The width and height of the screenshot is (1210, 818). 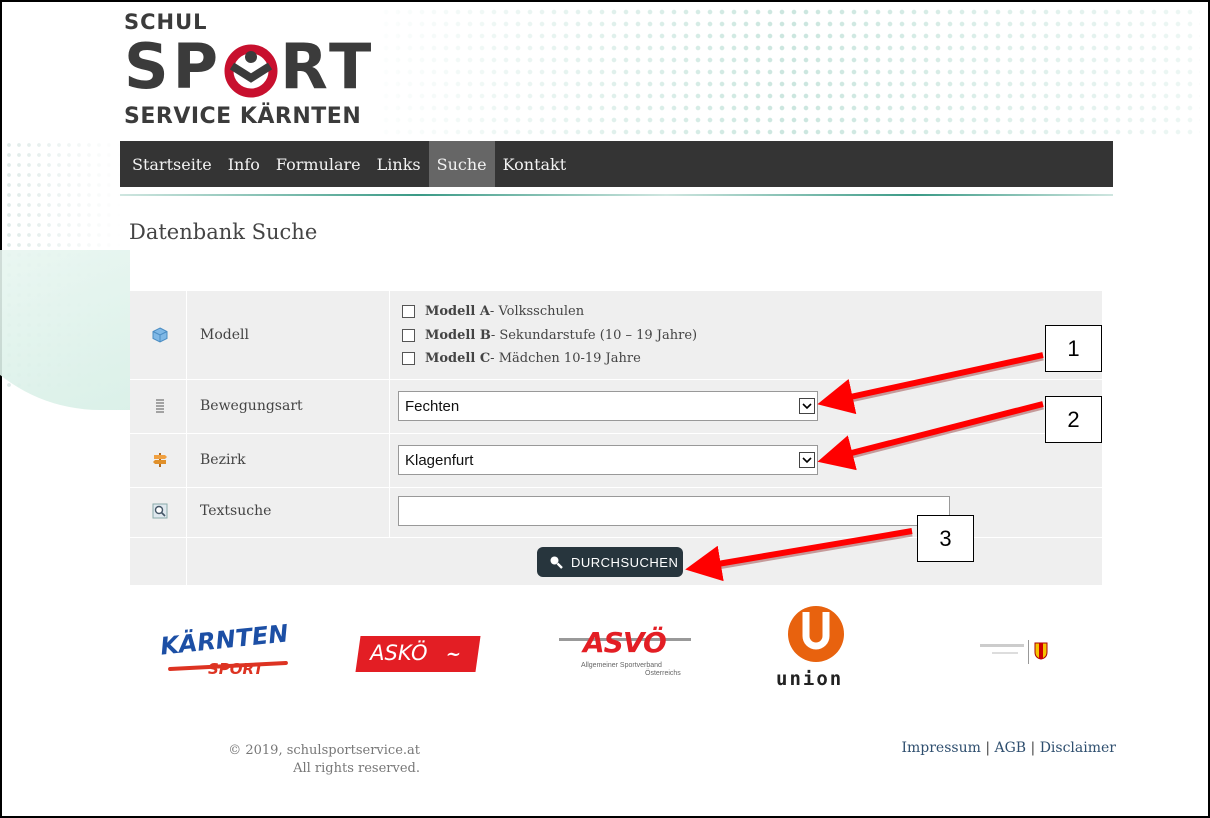 What do you see at coordinates (1041, 651) in the screenshot?
I see `coat-of-arms-icon` at bounding box center [1041, 651].